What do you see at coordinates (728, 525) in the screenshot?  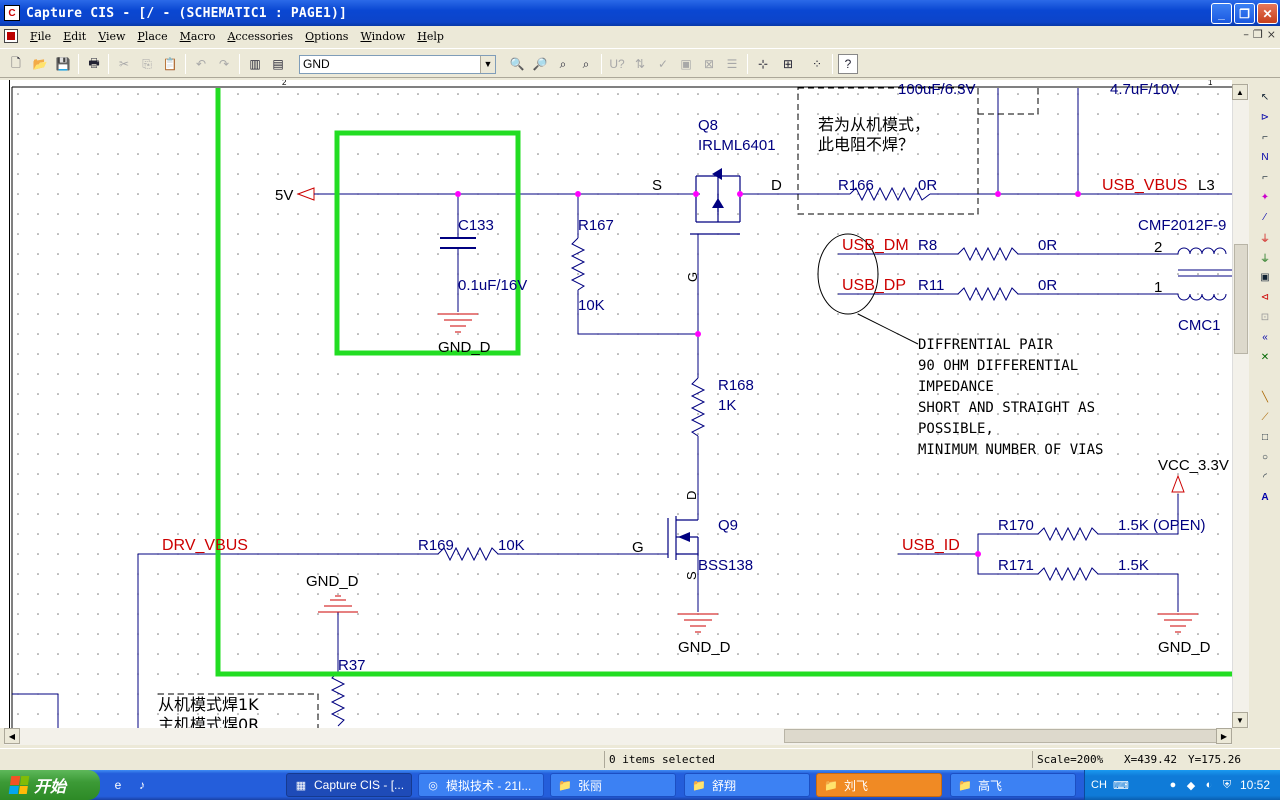 I see `q9-ref: Q9` at bounding box center [728, 525].